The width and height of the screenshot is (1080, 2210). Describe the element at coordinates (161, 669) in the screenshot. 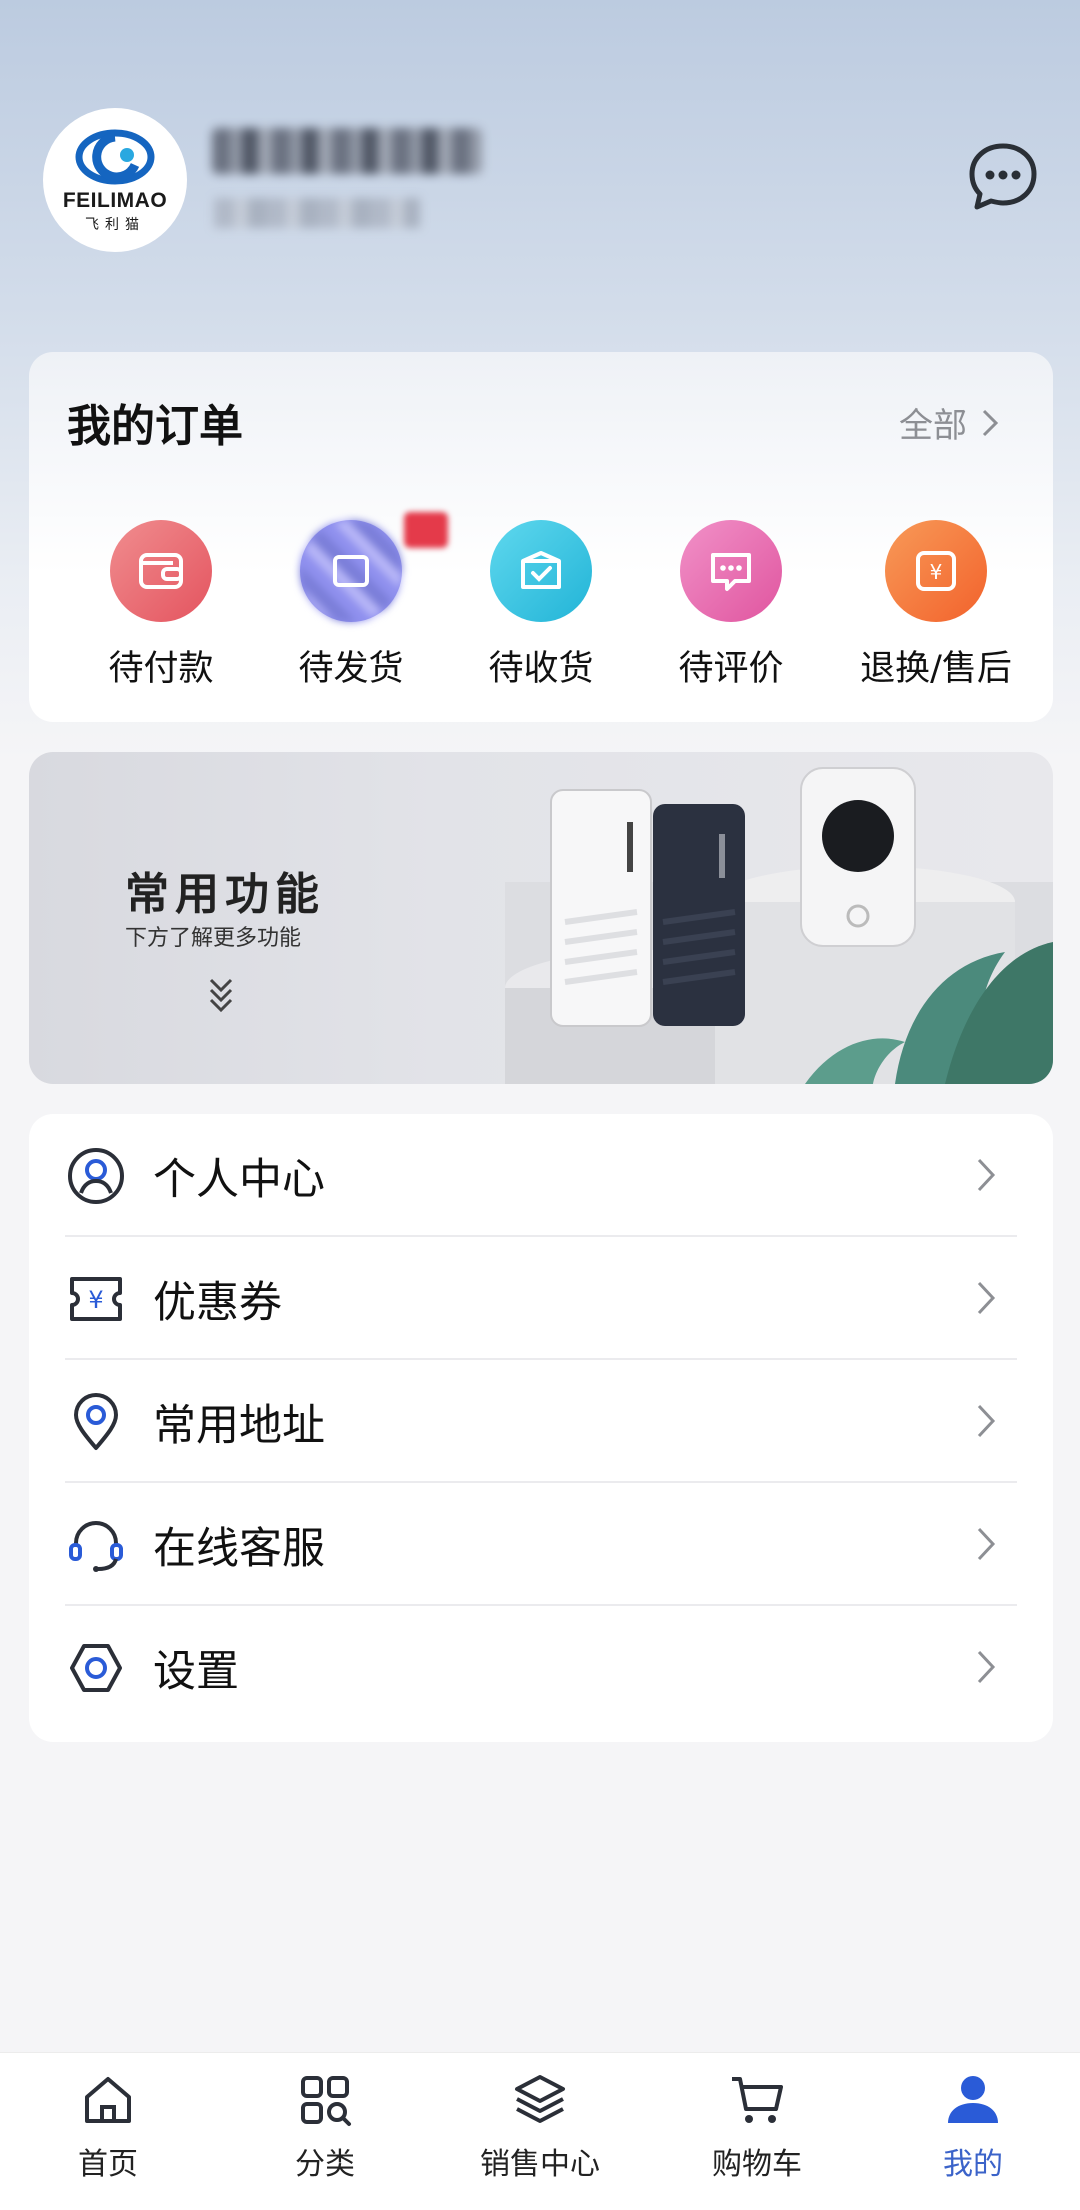

I see `order-label: 待付款` at that location.